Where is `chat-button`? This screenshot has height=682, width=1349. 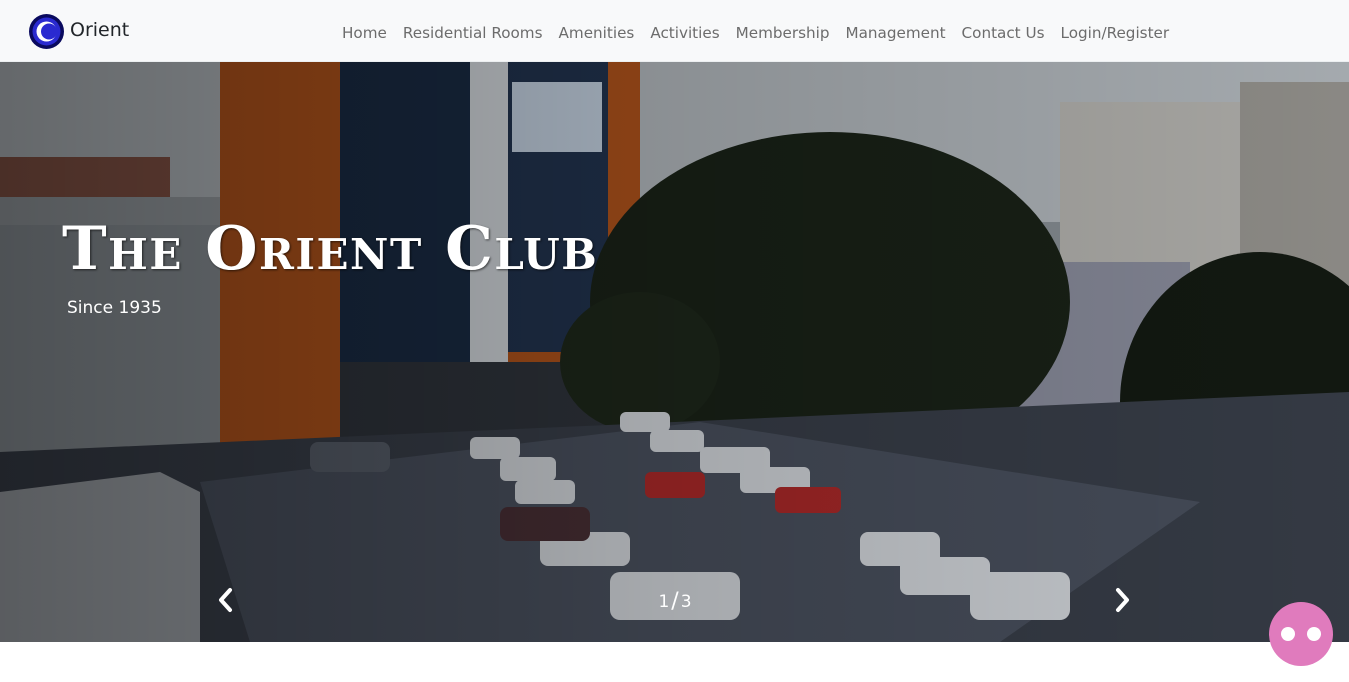
chat-button is located at coordinates (1301, 634).